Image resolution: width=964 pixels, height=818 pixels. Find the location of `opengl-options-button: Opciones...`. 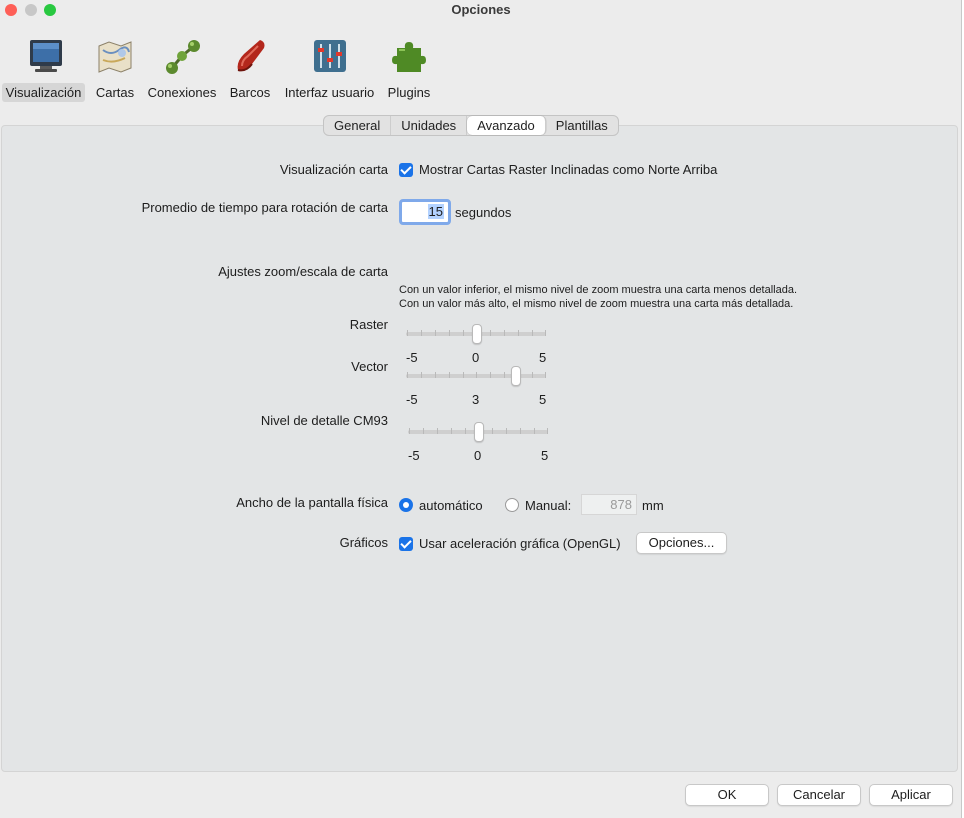

opengl-options-button: Opciones... is located at coordinates (681, 543).